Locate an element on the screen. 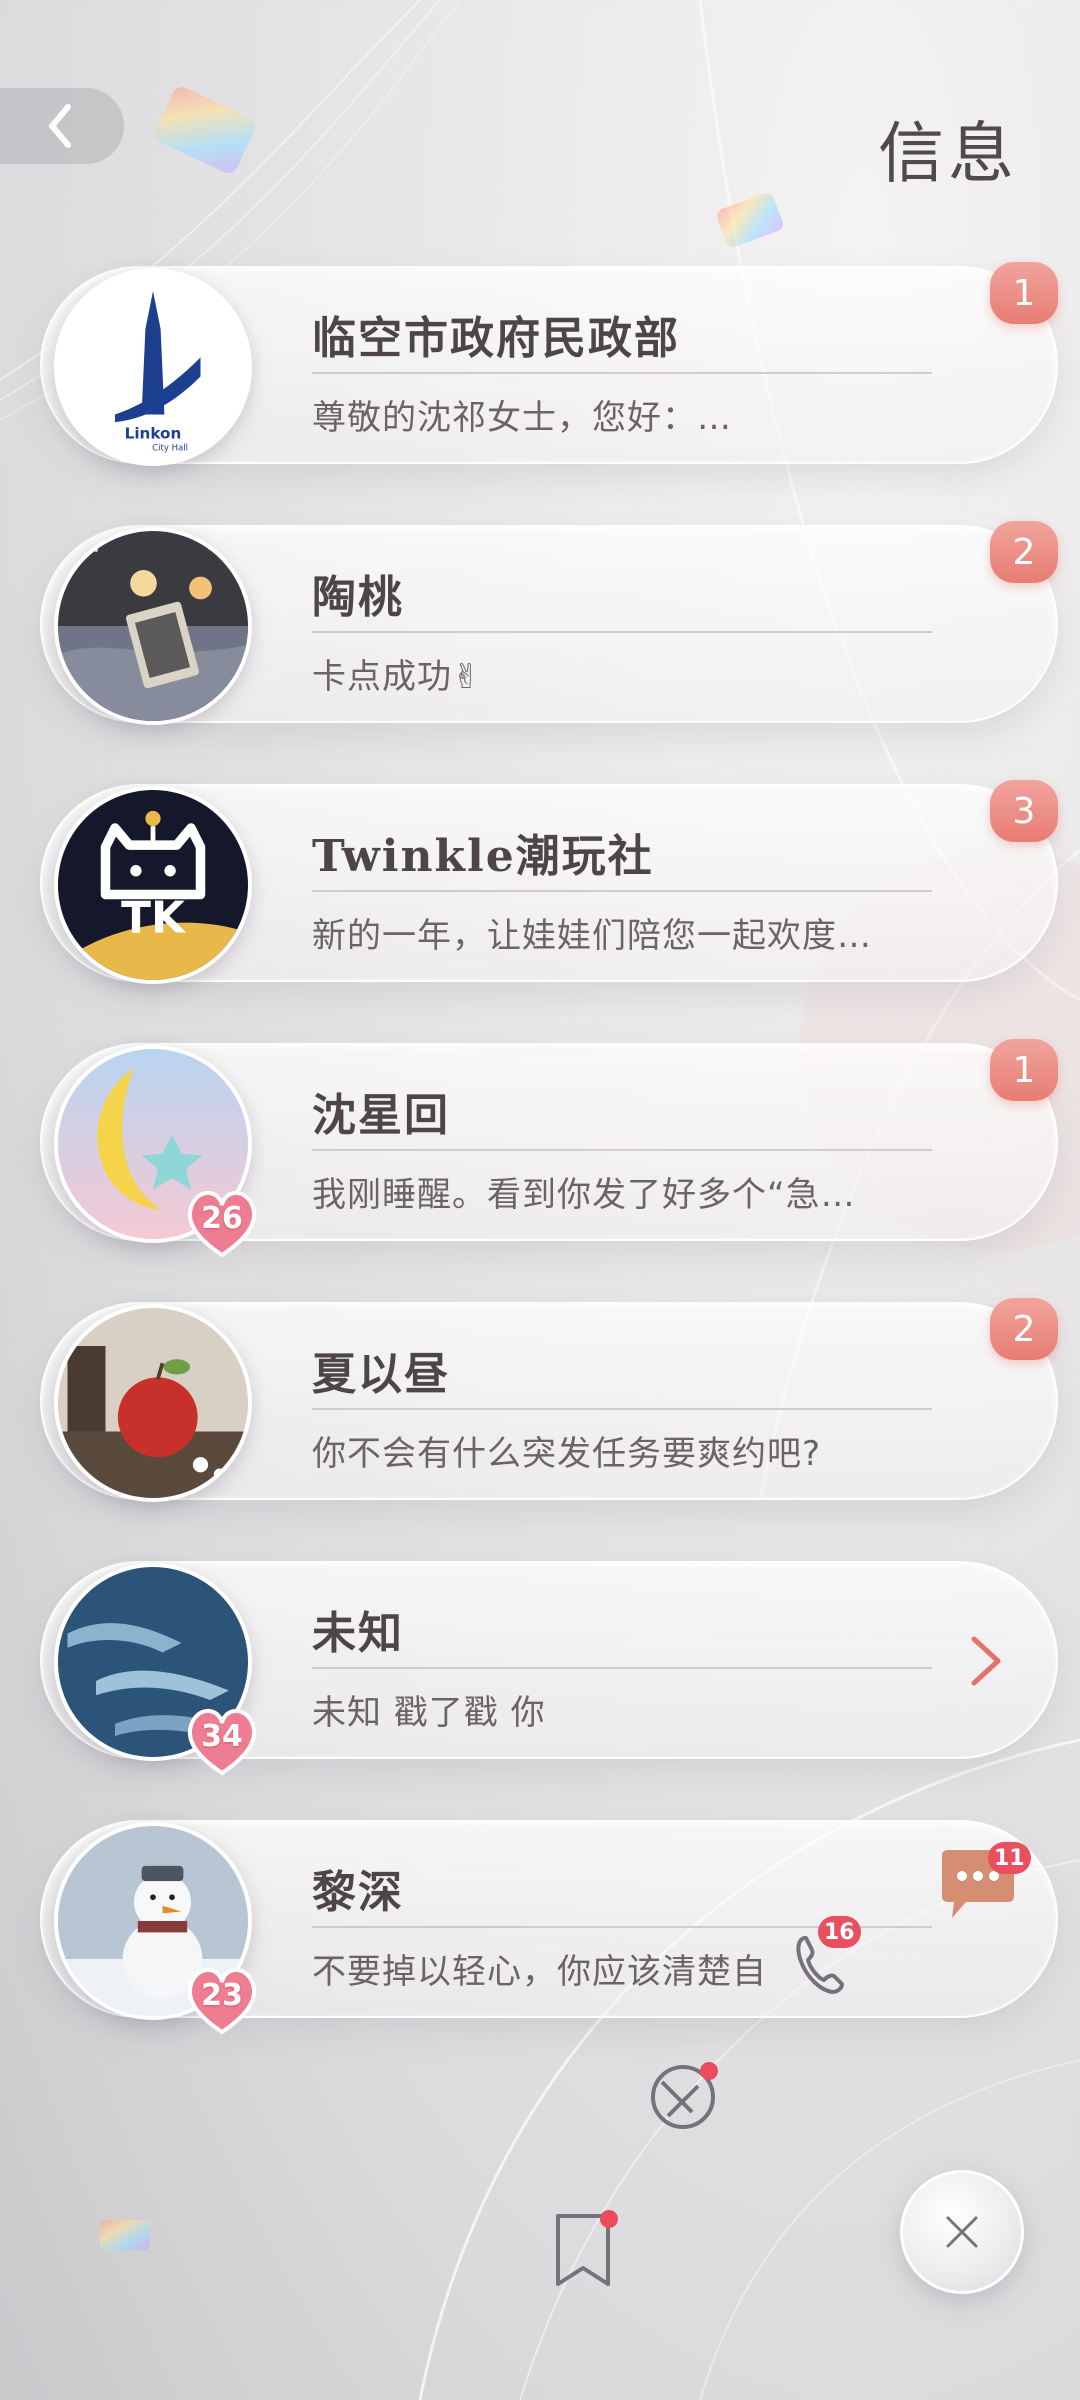 The image size is (1080, 2400). messages-button: 11 is located at coordinates (983, 1883).